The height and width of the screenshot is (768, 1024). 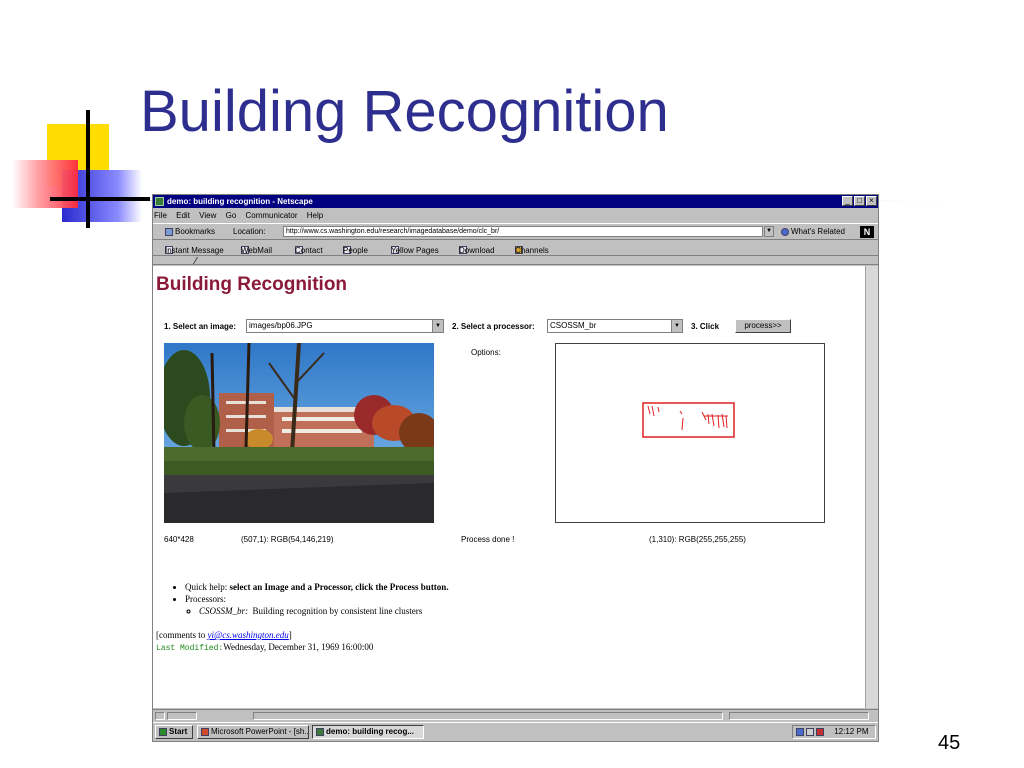 What do you see at coordinates (195, 231) in the screenshot?
I see `bookmarks-label: Bookmarks` at bounding box center [195, 231].